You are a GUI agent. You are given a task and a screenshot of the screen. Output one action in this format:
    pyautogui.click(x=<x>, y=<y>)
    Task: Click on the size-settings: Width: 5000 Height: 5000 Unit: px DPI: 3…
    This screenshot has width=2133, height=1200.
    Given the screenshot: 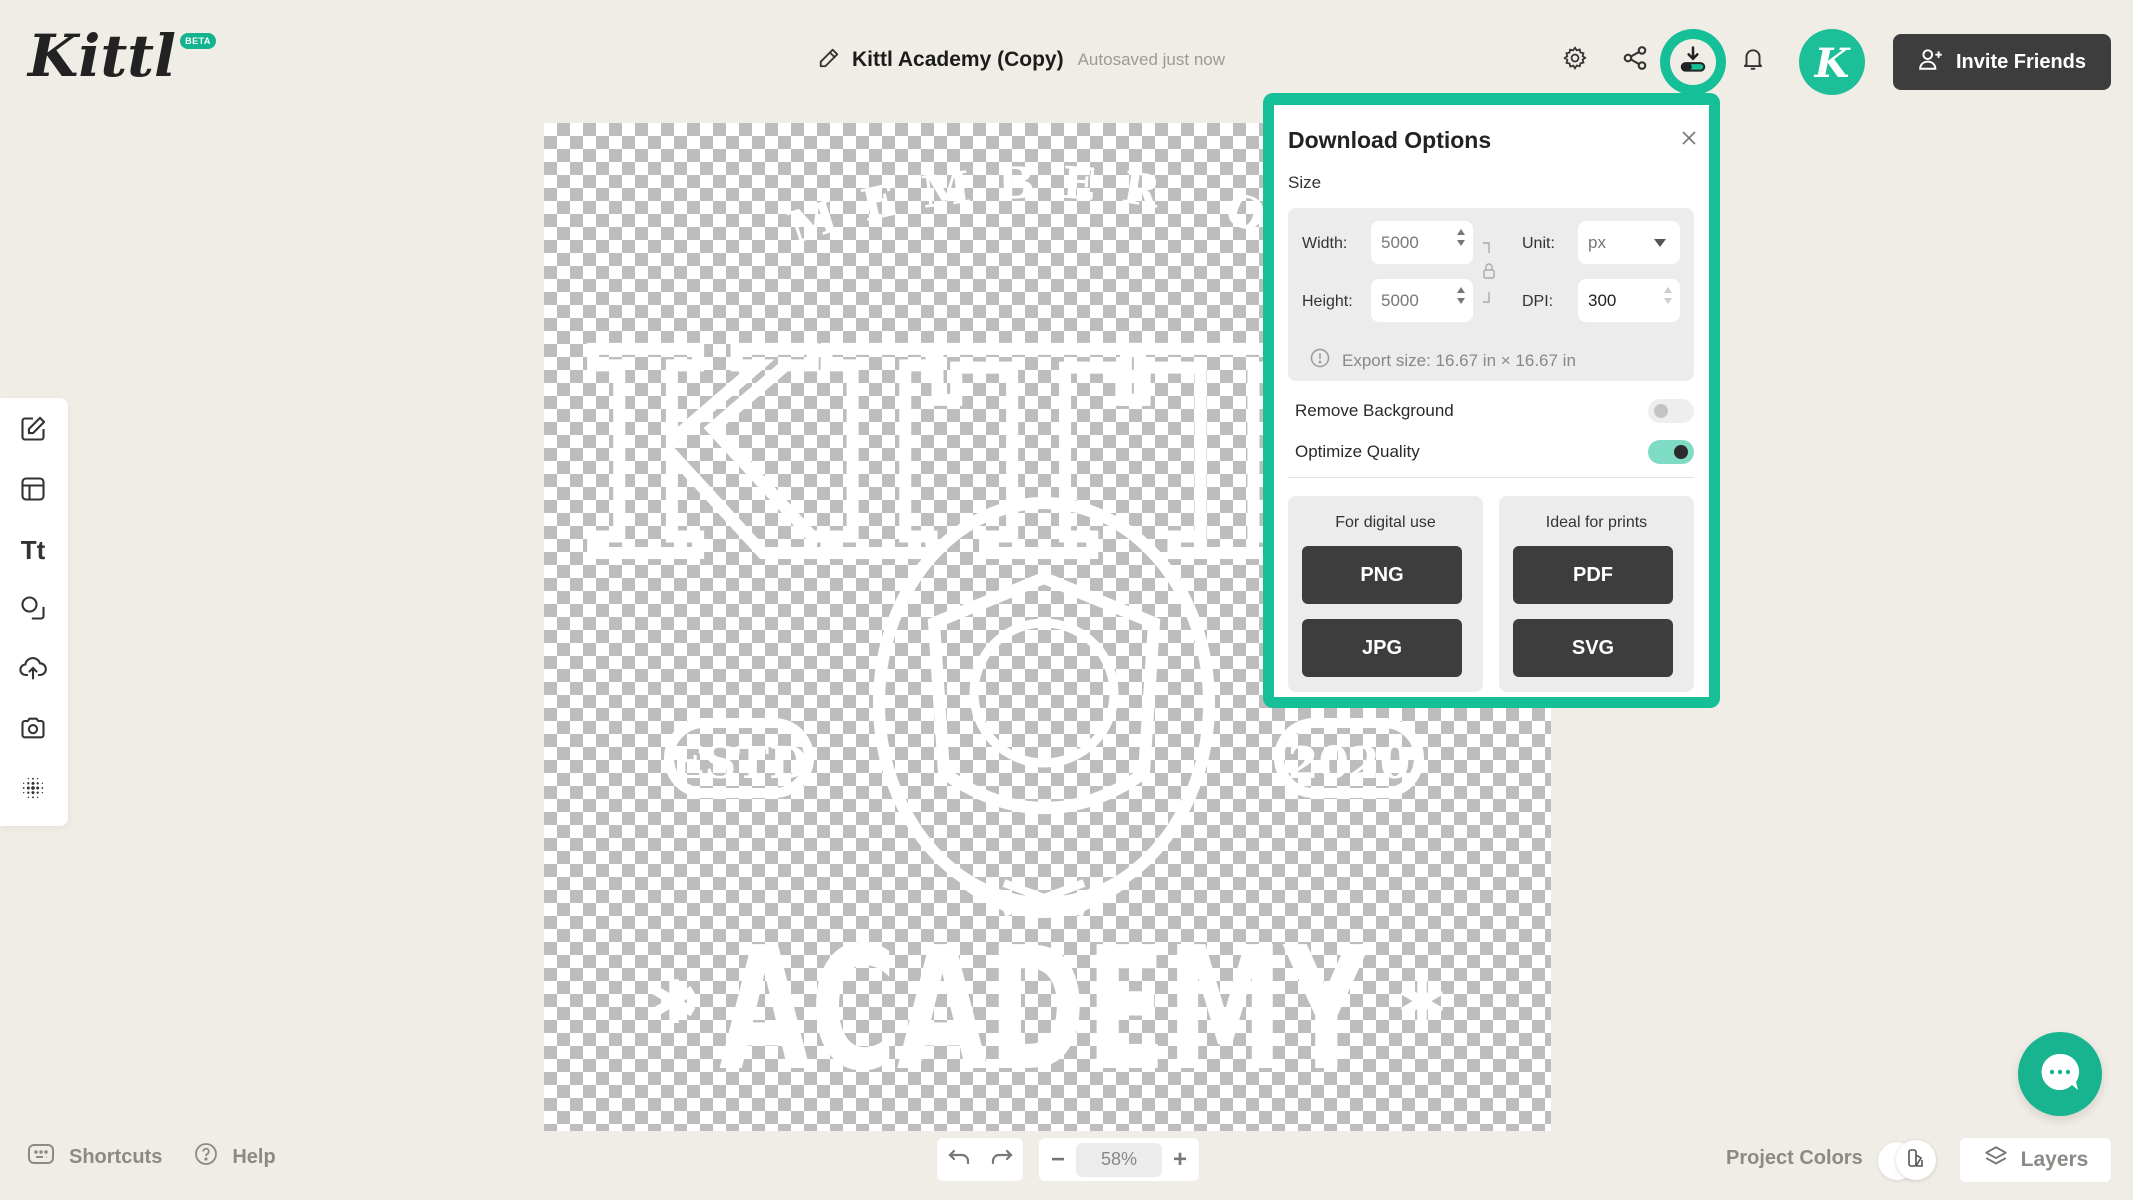 What is the action you would take?
    pyautogui.click(x=1491, y=294)
    